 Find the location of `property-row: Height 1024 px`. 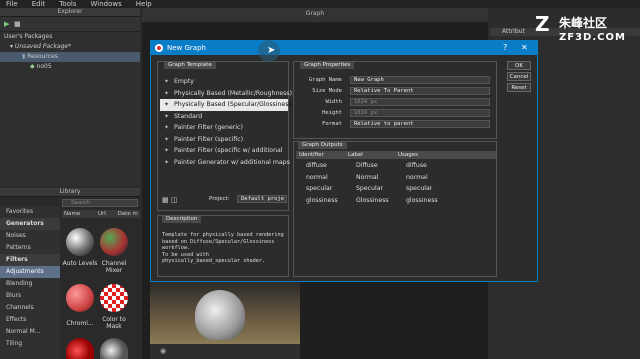

property-row: Height 1024 px is located at coordinates (394, 114).